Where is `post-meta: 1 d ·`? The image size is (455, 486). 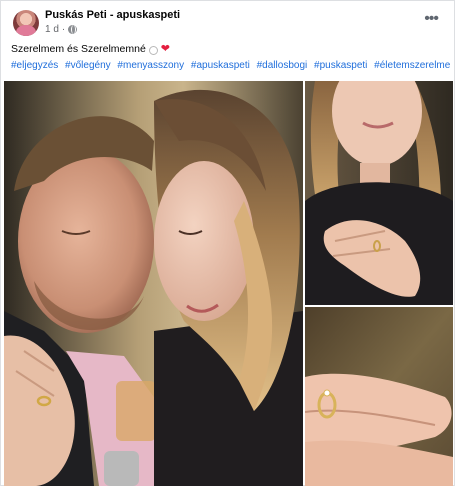 post-meta: 1 d · is located at coordinates (61, 29).